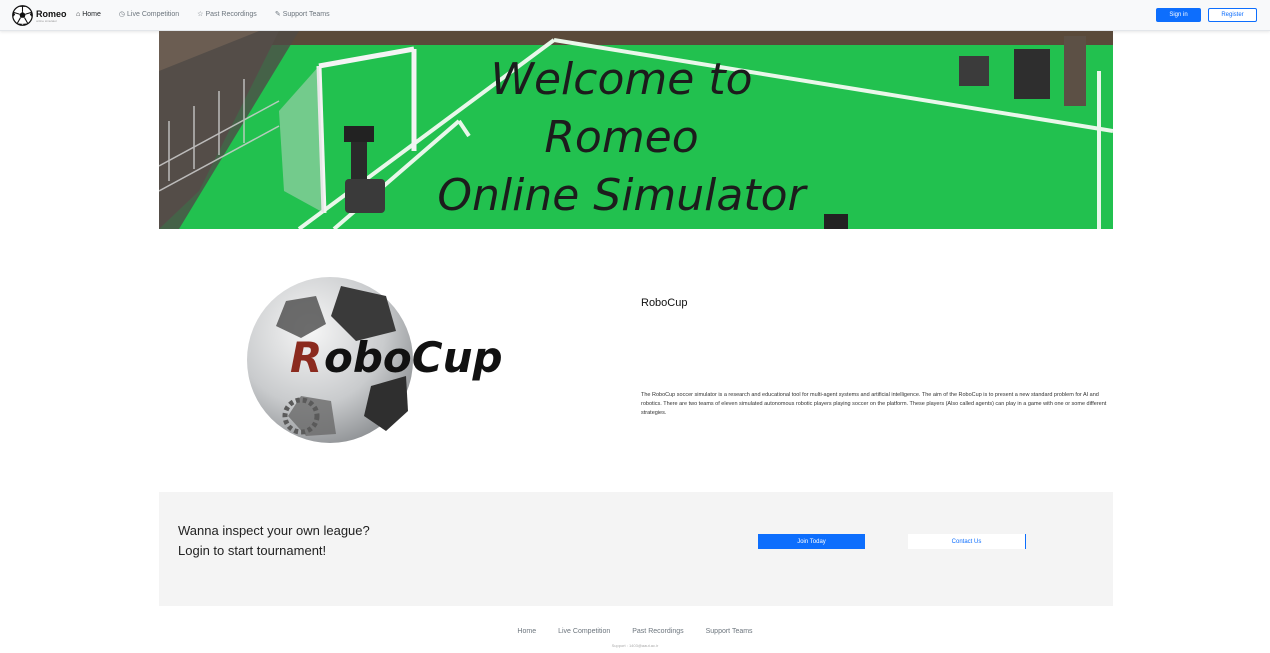  Describe the element at coordinates (811, 541) in the screenshot. I see `join-today-button: Join Today` at that location.